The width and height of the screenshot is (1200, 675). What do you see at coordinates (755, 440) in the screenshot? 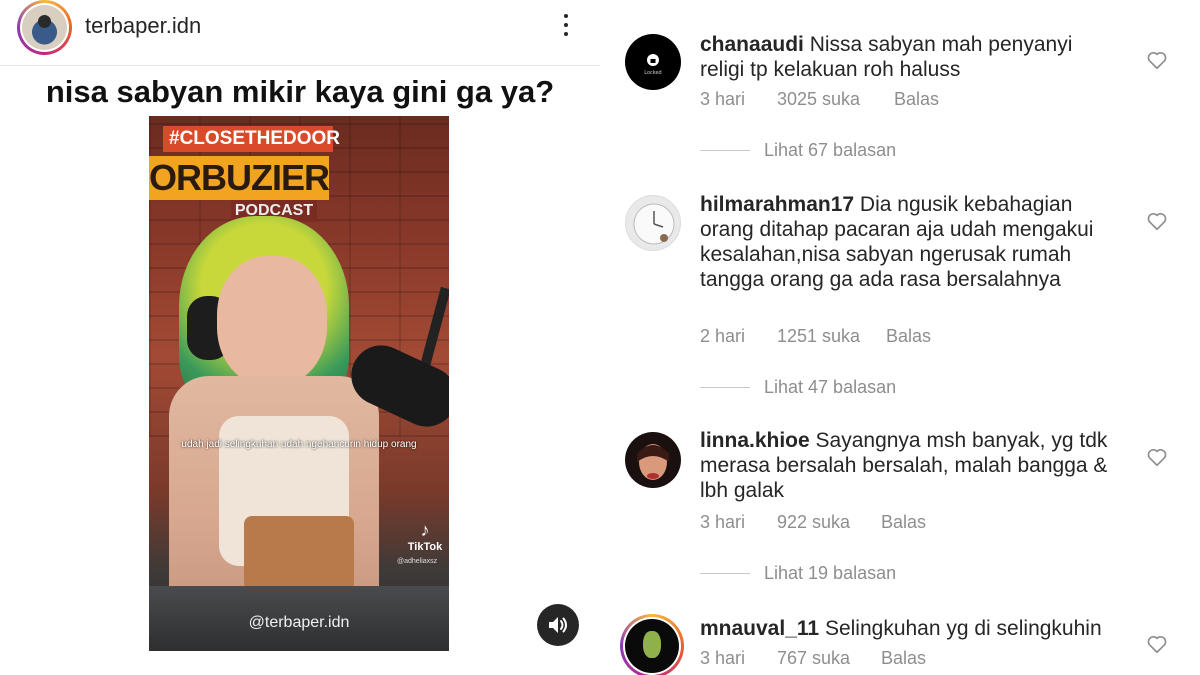
I see `comment-username: linna.khioe` at bounding box center [755, 440].